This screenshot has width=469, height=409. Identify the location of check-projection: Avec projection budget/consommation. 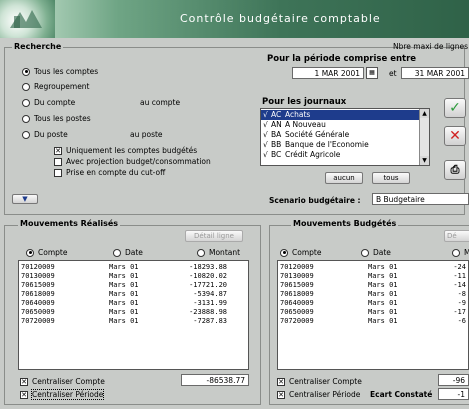
(132, 161).